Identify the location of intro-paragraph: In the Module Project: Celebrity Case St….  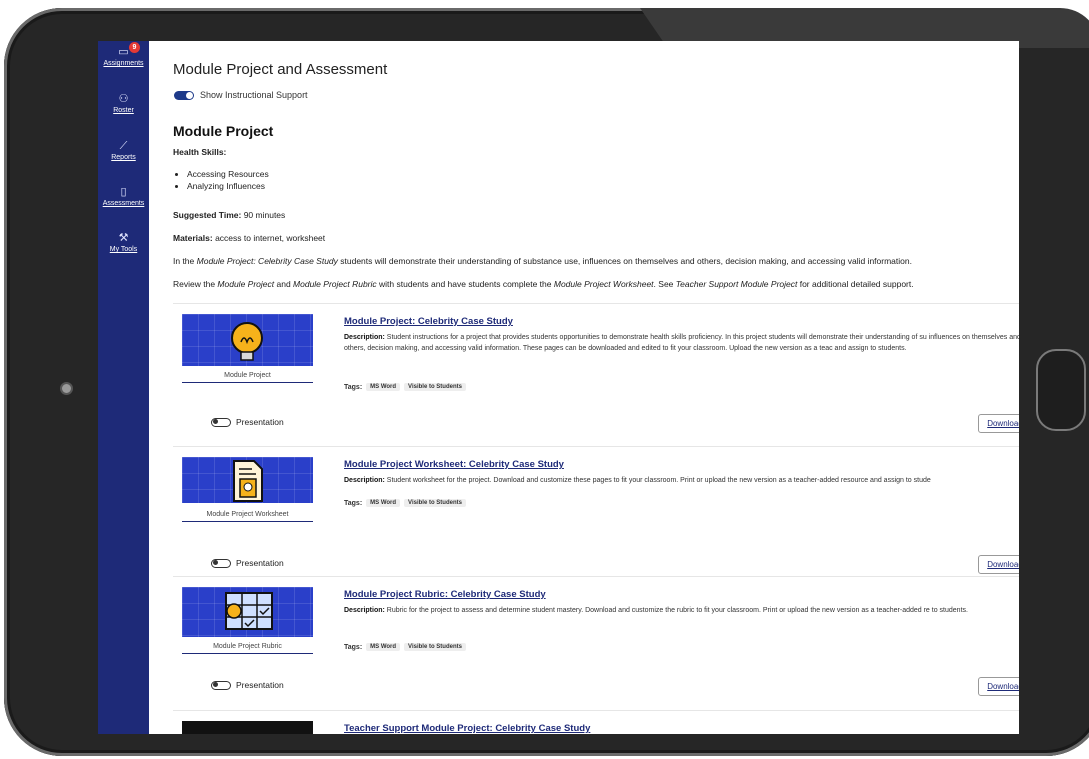
(542, 261).